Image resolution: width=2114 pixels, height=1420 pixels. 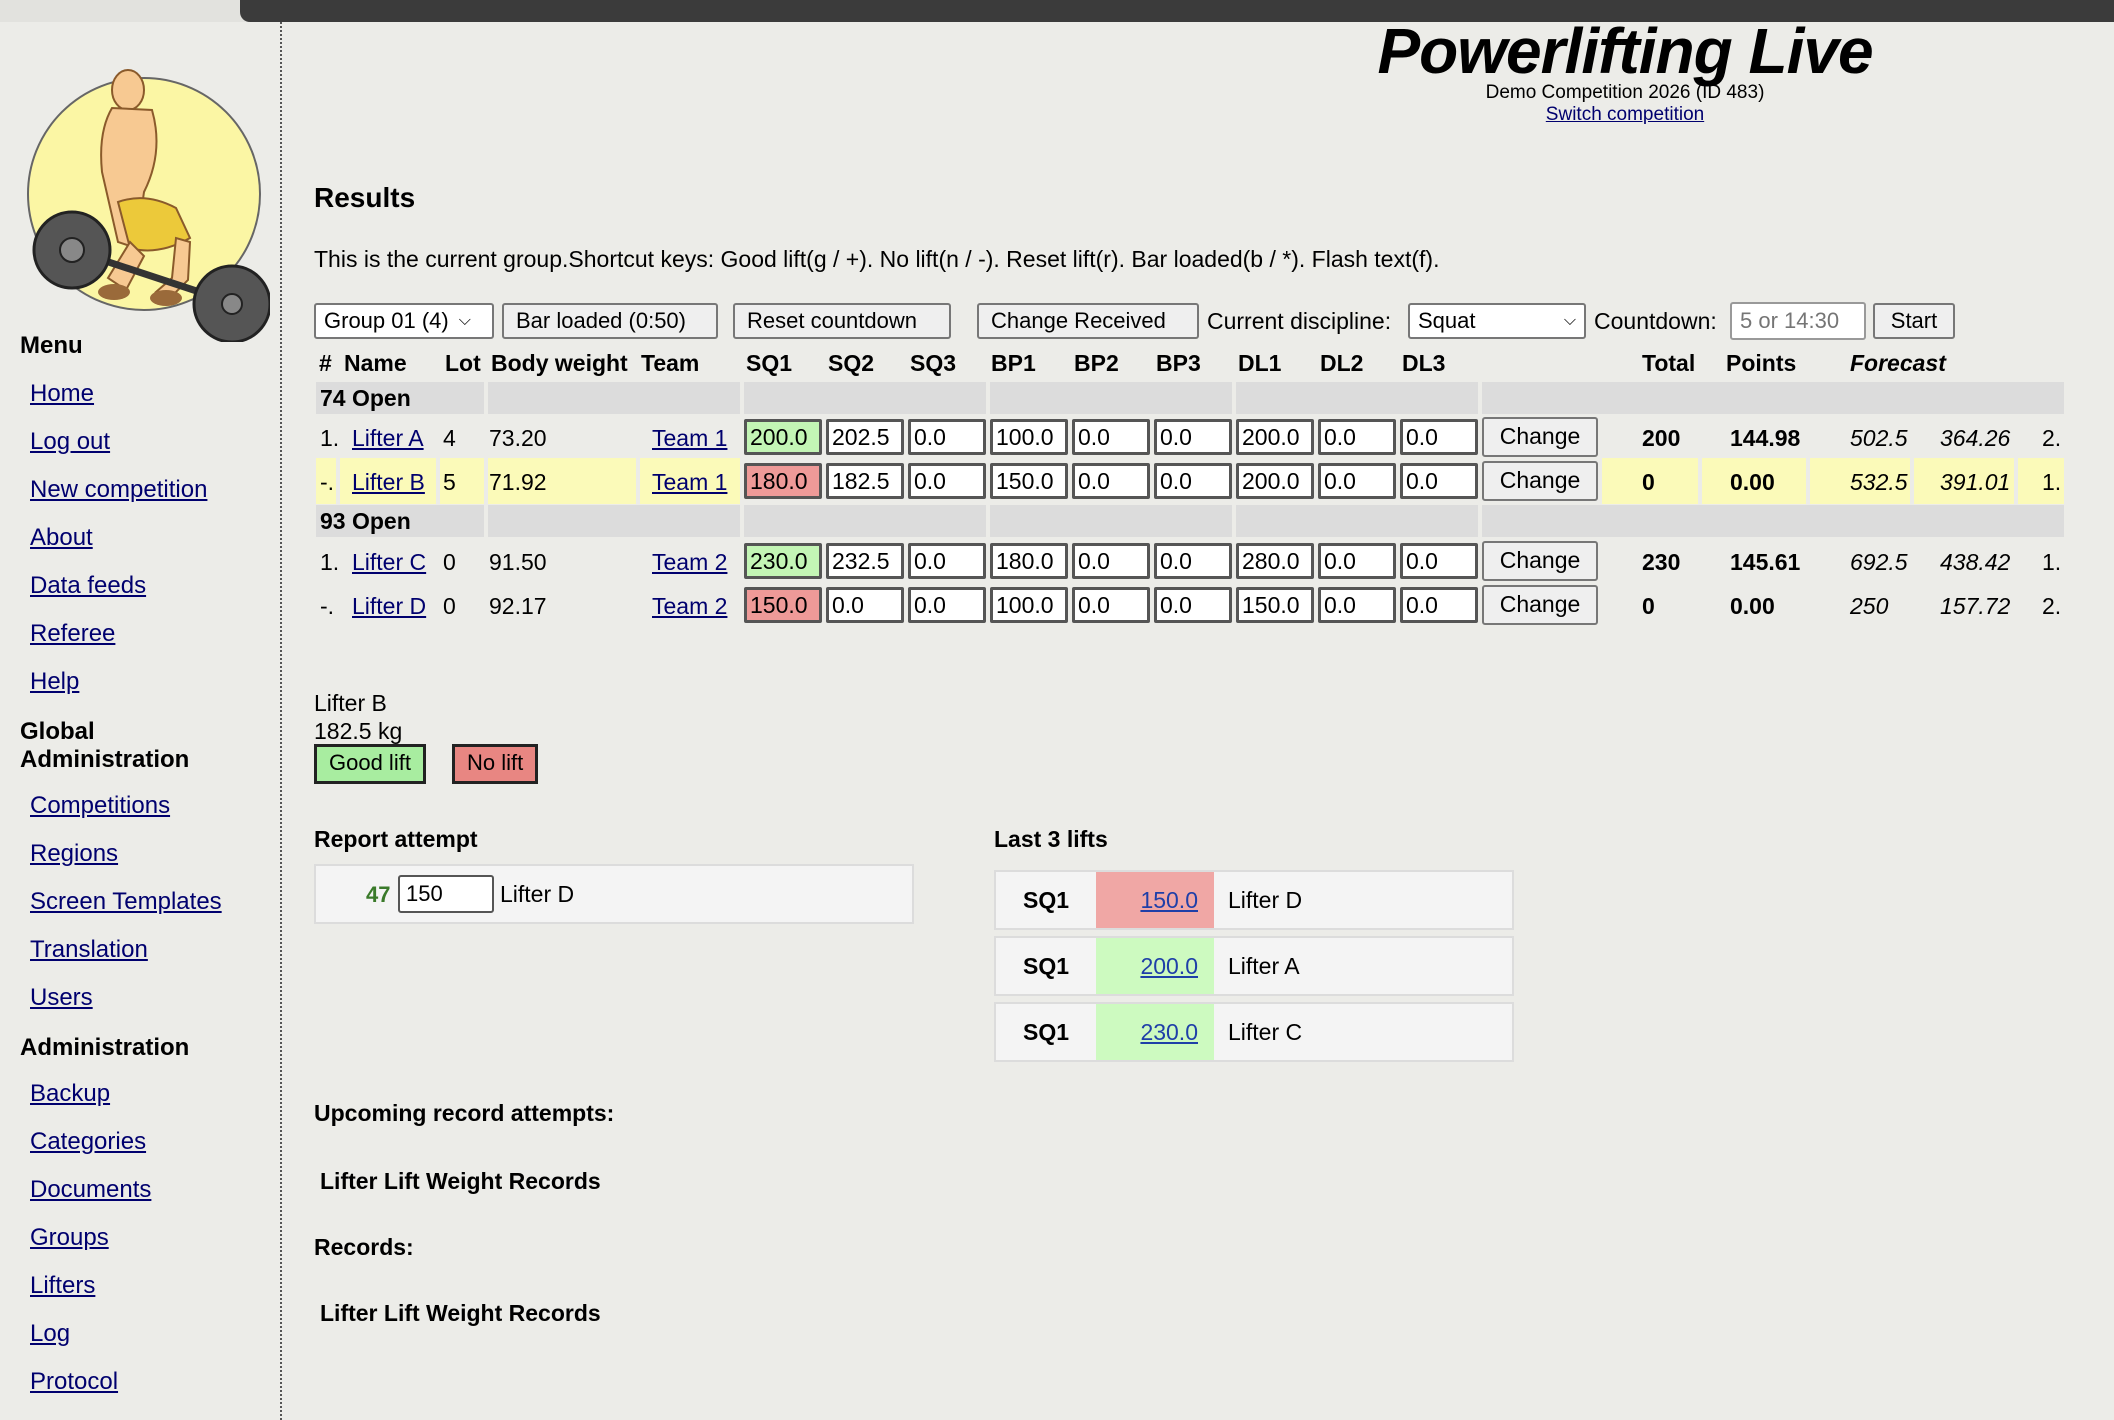 I want to click on lifter-c-sq2-input: 232.5, so click(x=865, y=561).